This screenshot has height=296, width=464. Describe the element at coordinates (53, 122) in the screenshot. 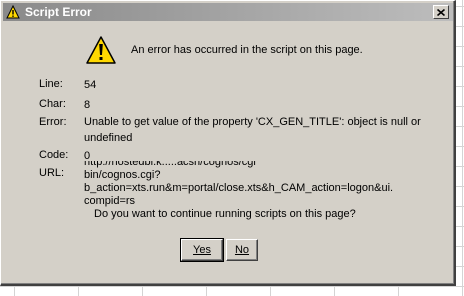

I see `error-label: Error:` at that location.